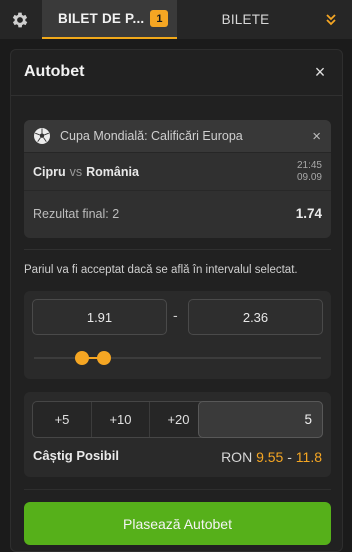  What do you see at coordinates (49, 171) in the screenshot?
I see `home-team: Cipru` at bounding box center [49, 171].